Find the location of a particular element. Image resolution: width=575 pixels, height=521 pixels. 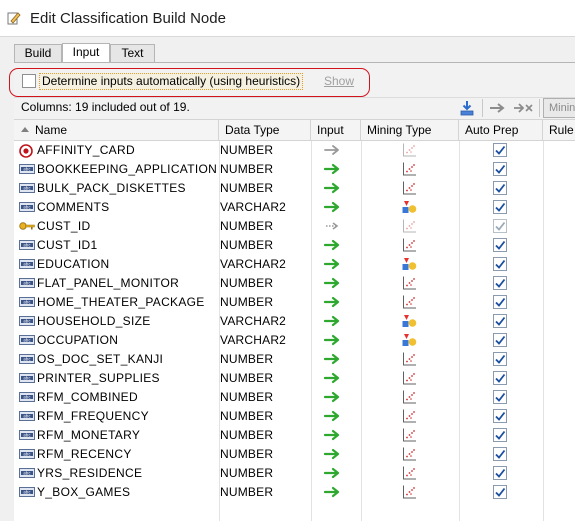

include-button is located at coordinates (498, 108).